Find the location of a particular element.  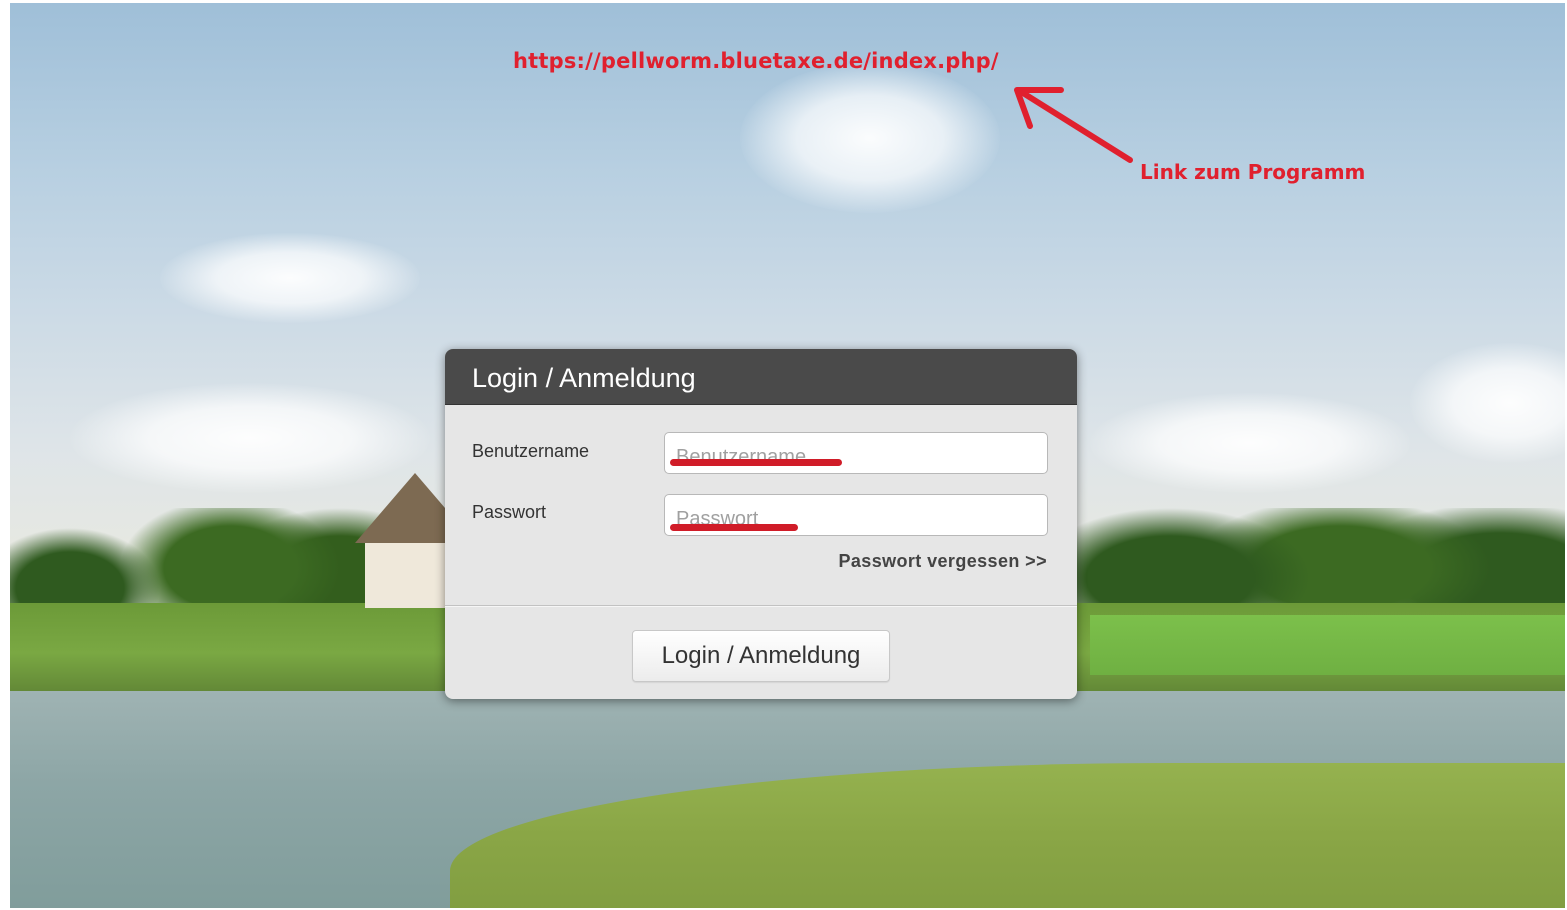

dialog-divider is located at coordinates (761, 606).